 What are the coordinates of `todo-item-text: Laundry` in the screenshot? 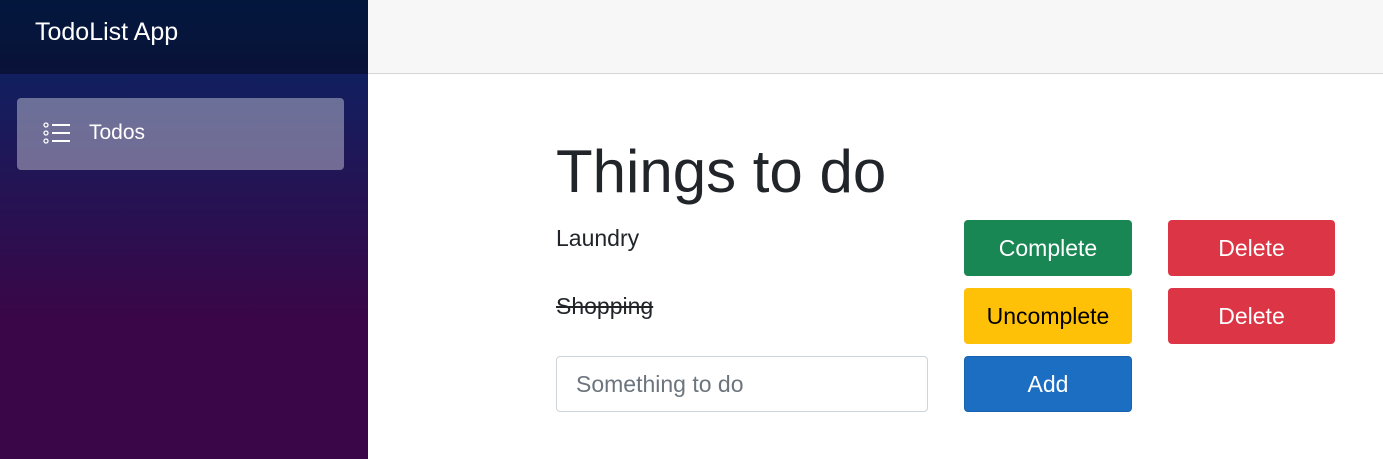 It's located at (598, 238).